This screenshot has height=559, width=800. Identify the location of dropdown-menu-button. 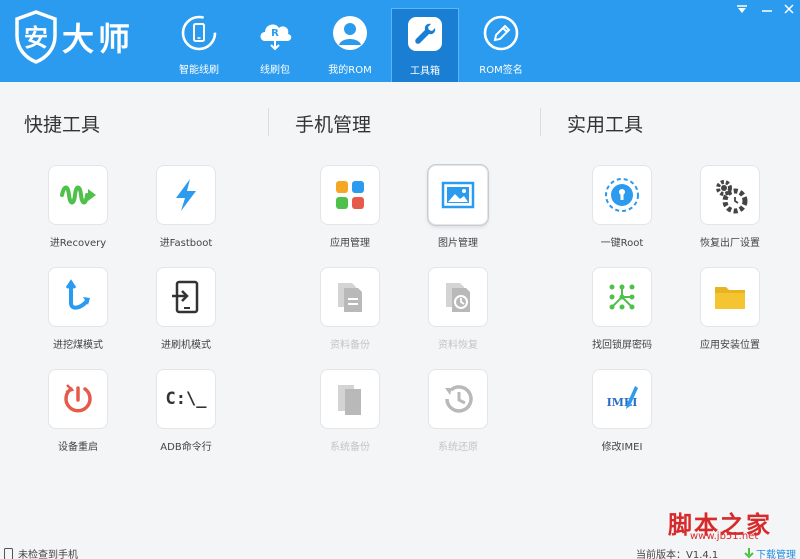
(742, 10).